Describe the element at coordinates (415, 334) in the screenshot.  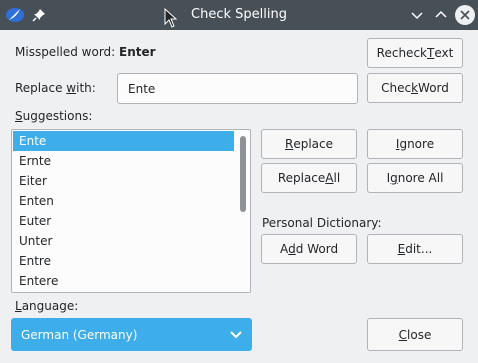
I see `close-button: Close` at that location.